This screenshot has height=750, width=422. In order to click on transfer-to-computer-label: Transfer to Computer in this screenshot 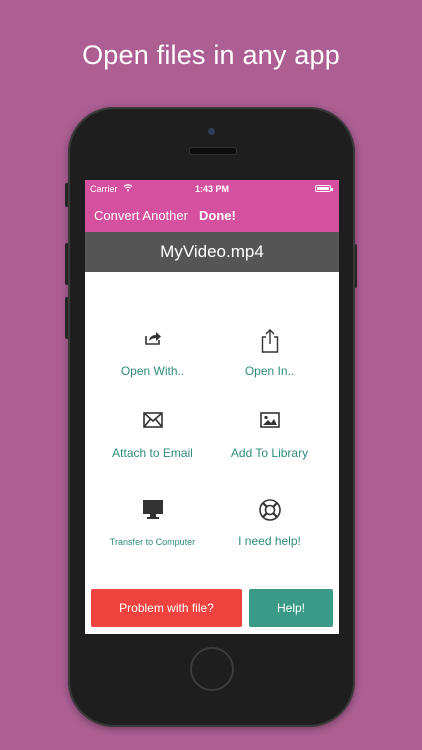, I will do `click(152, 542)`.